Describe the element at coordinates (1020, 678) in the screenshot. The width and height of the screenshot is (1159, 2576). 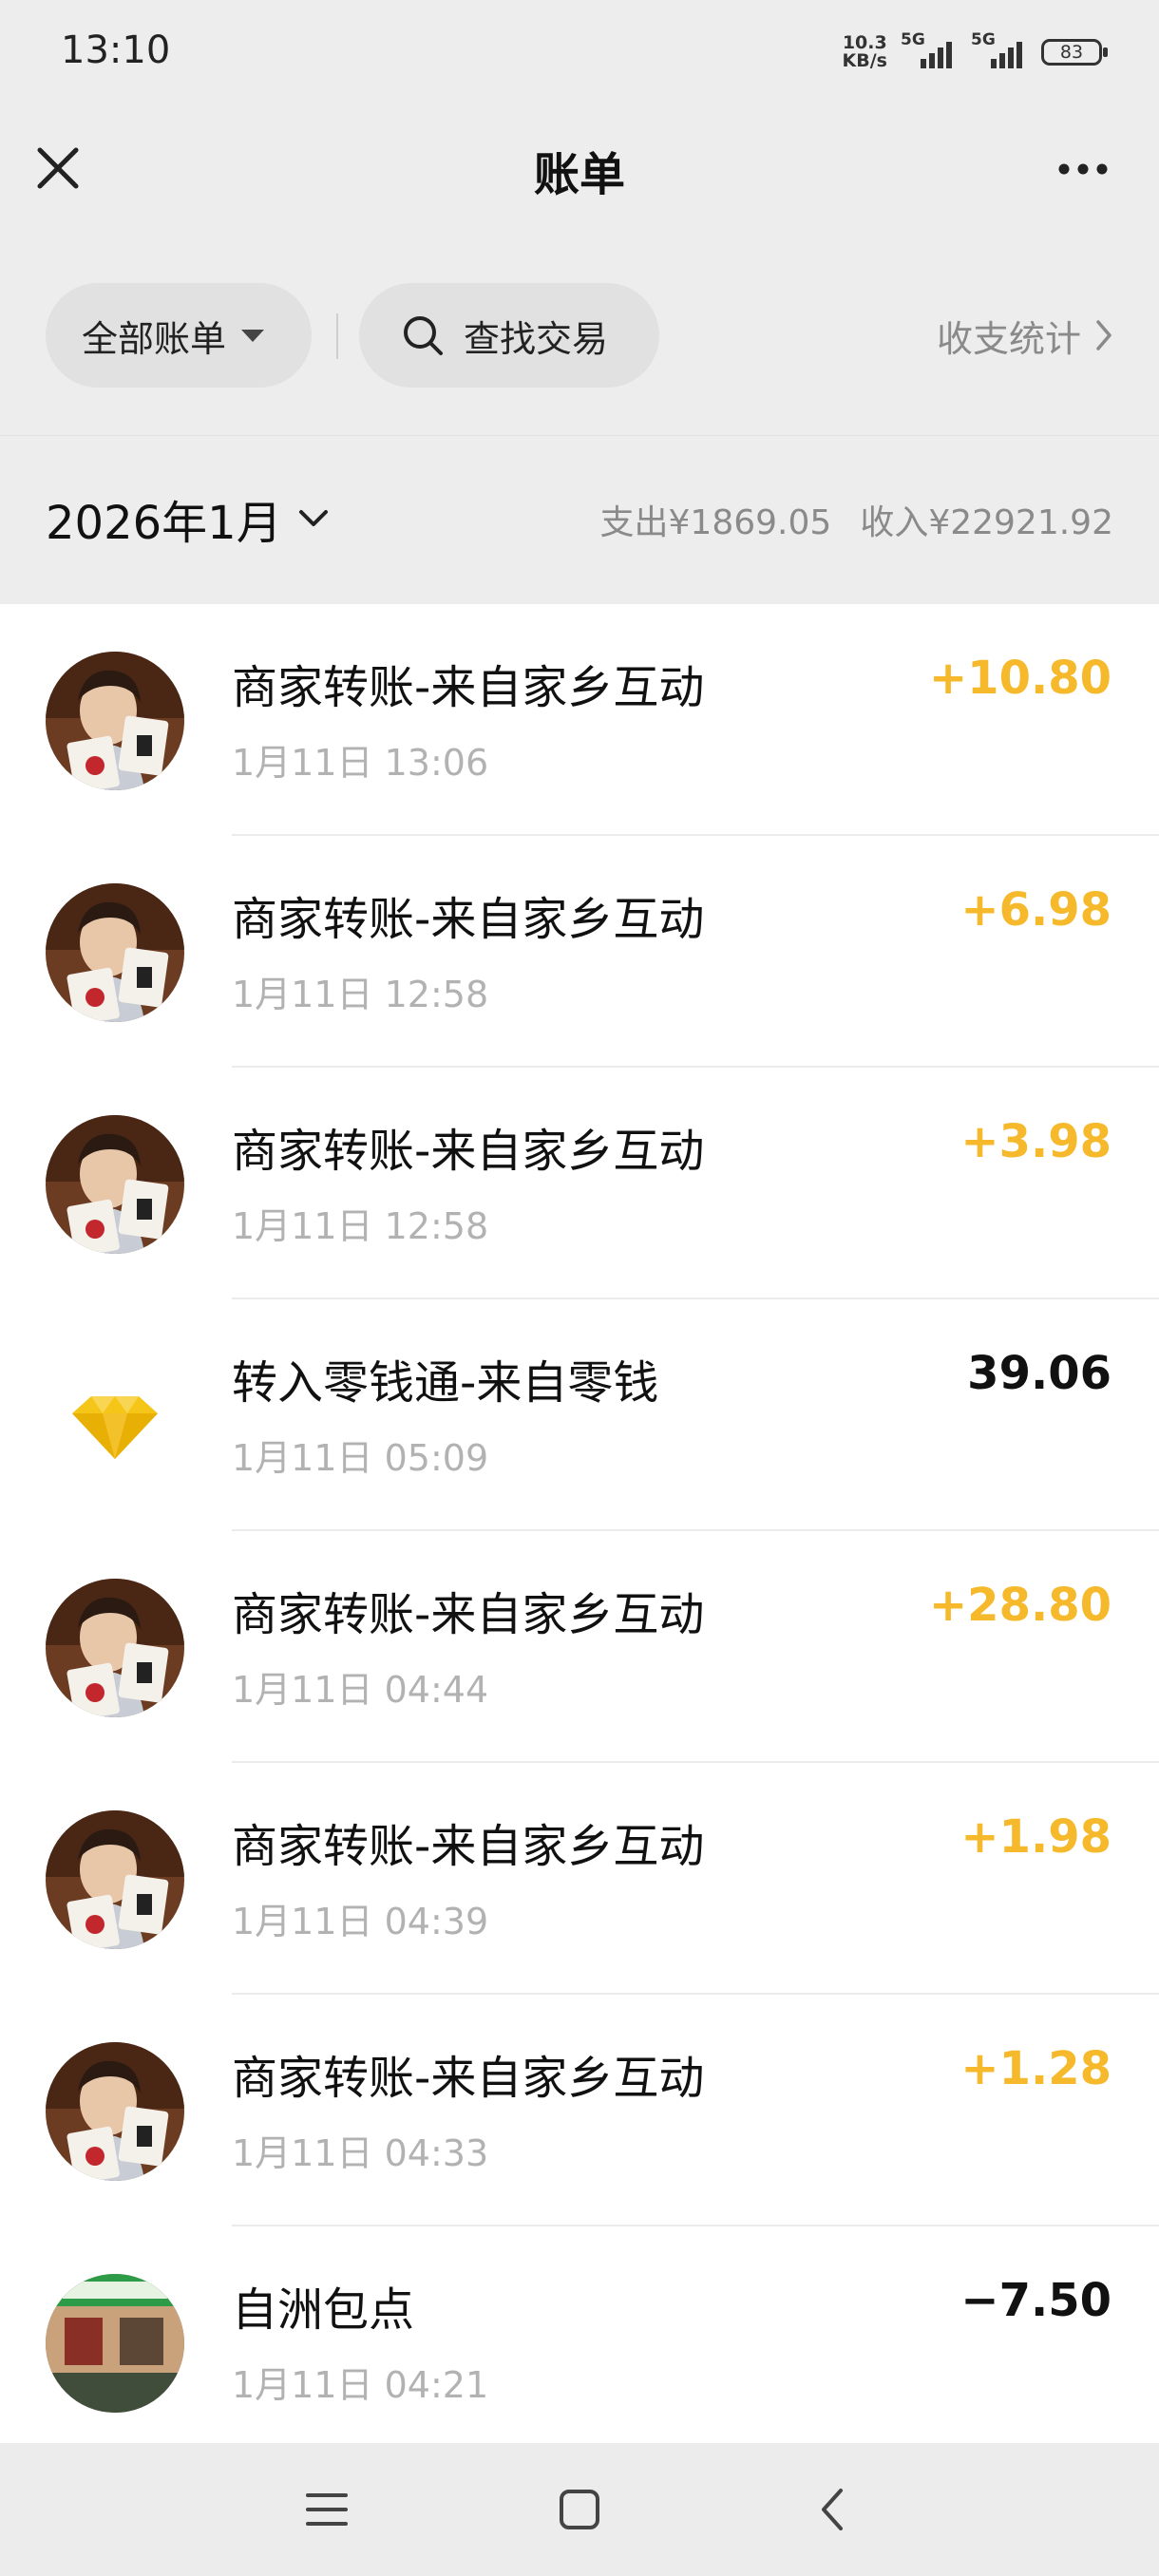
I see `transaction-amount: +10.80` at that location.